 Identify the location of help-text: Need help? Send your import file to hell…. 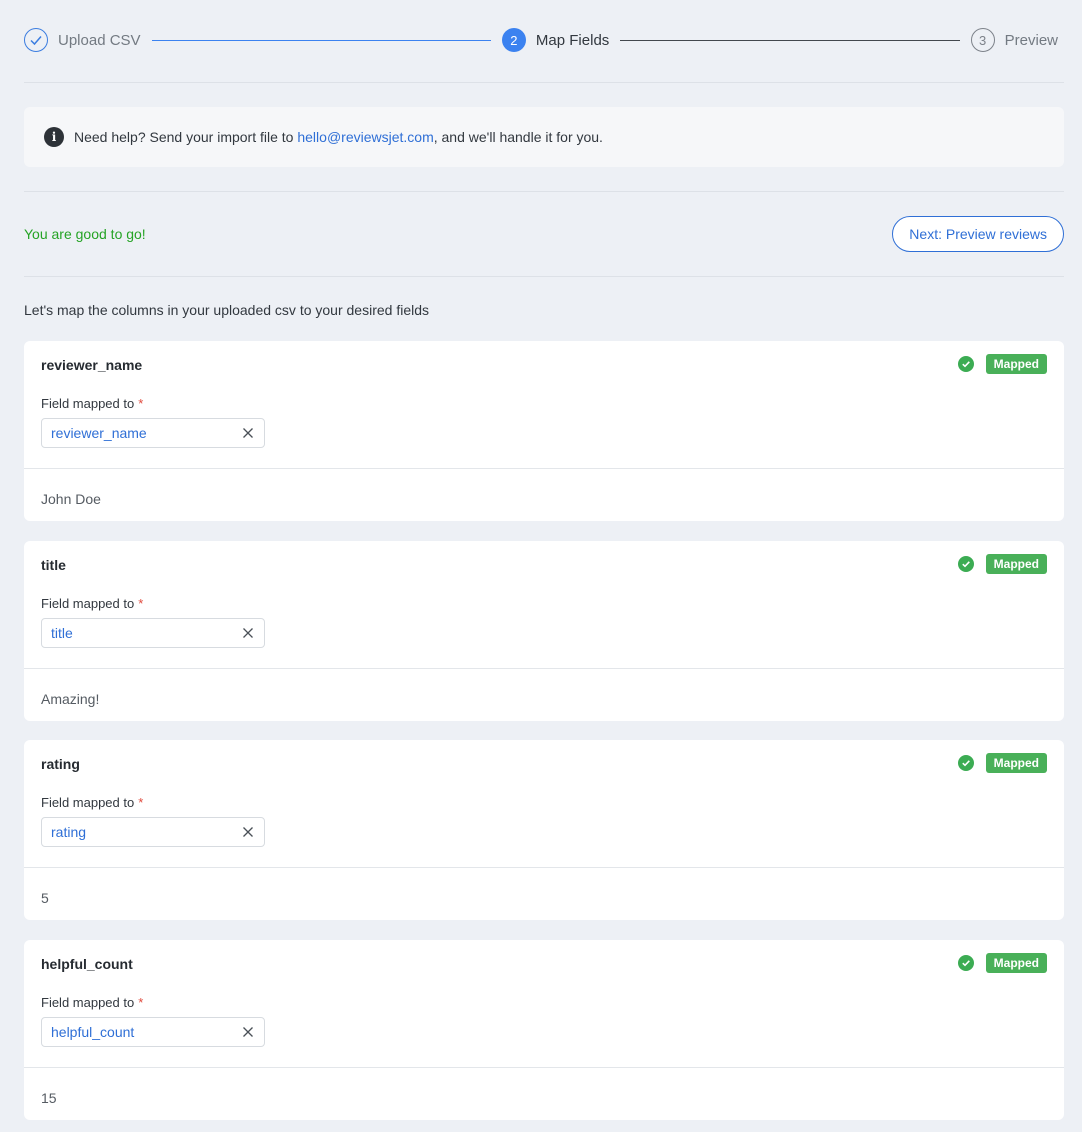
(338, 137).